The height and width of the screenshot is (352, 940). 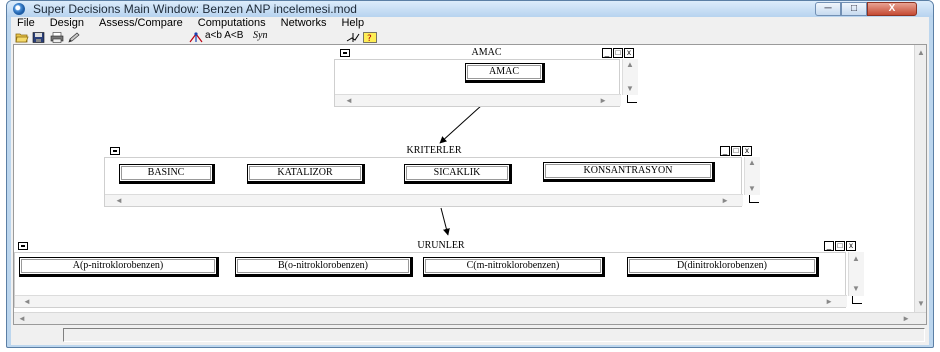 What do you see at coordinates (892, 9) in the screenshot?
I see `close-button: X` at bounding box center [892, 9].